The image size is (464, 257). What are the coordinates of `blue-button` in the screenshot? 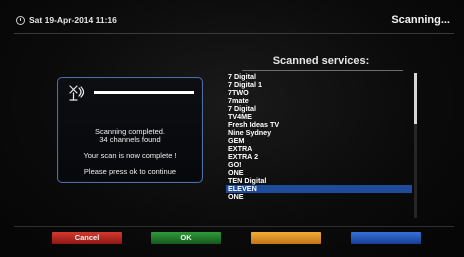 It's located at (386, 238).